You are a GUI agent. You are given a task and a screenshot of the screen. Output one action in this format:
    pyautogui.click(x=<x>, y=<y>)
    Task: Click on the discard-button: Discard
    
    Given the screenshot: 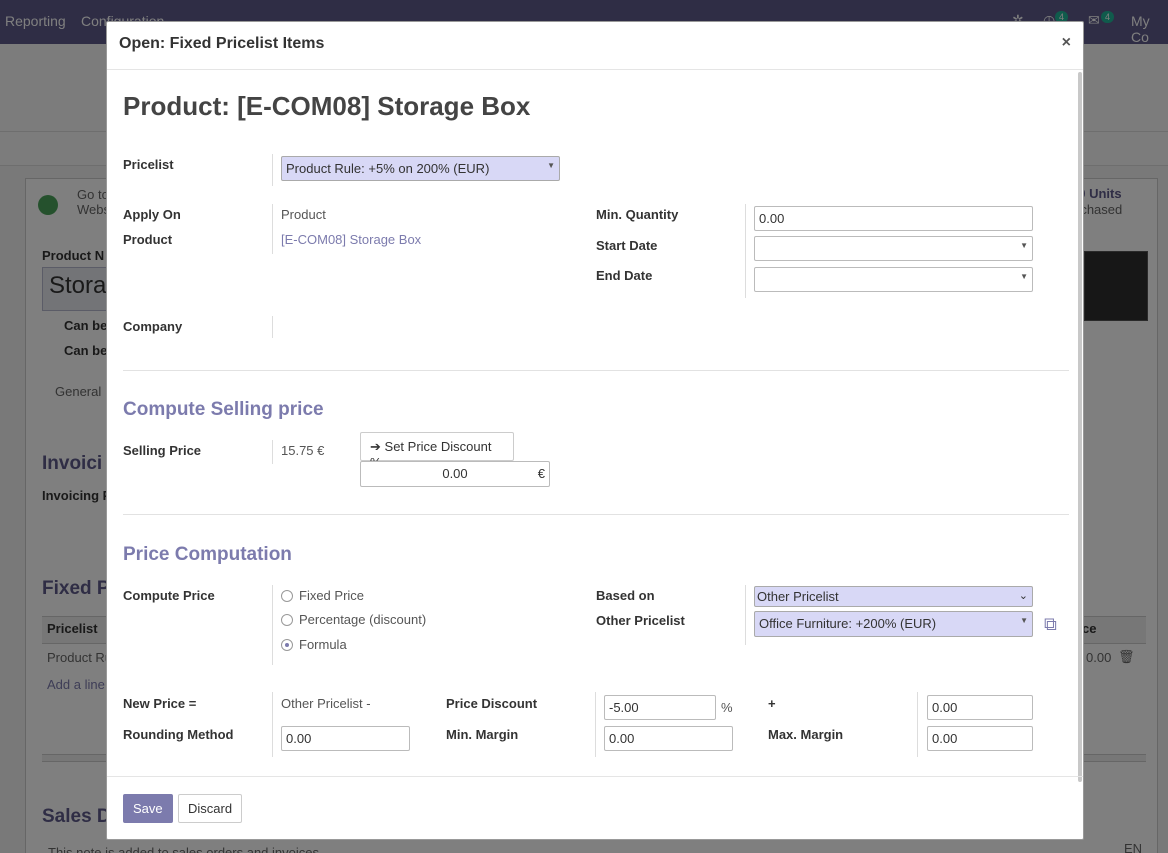 What is the action you would take?
    pyautogui.click(x=210, y=808)
    